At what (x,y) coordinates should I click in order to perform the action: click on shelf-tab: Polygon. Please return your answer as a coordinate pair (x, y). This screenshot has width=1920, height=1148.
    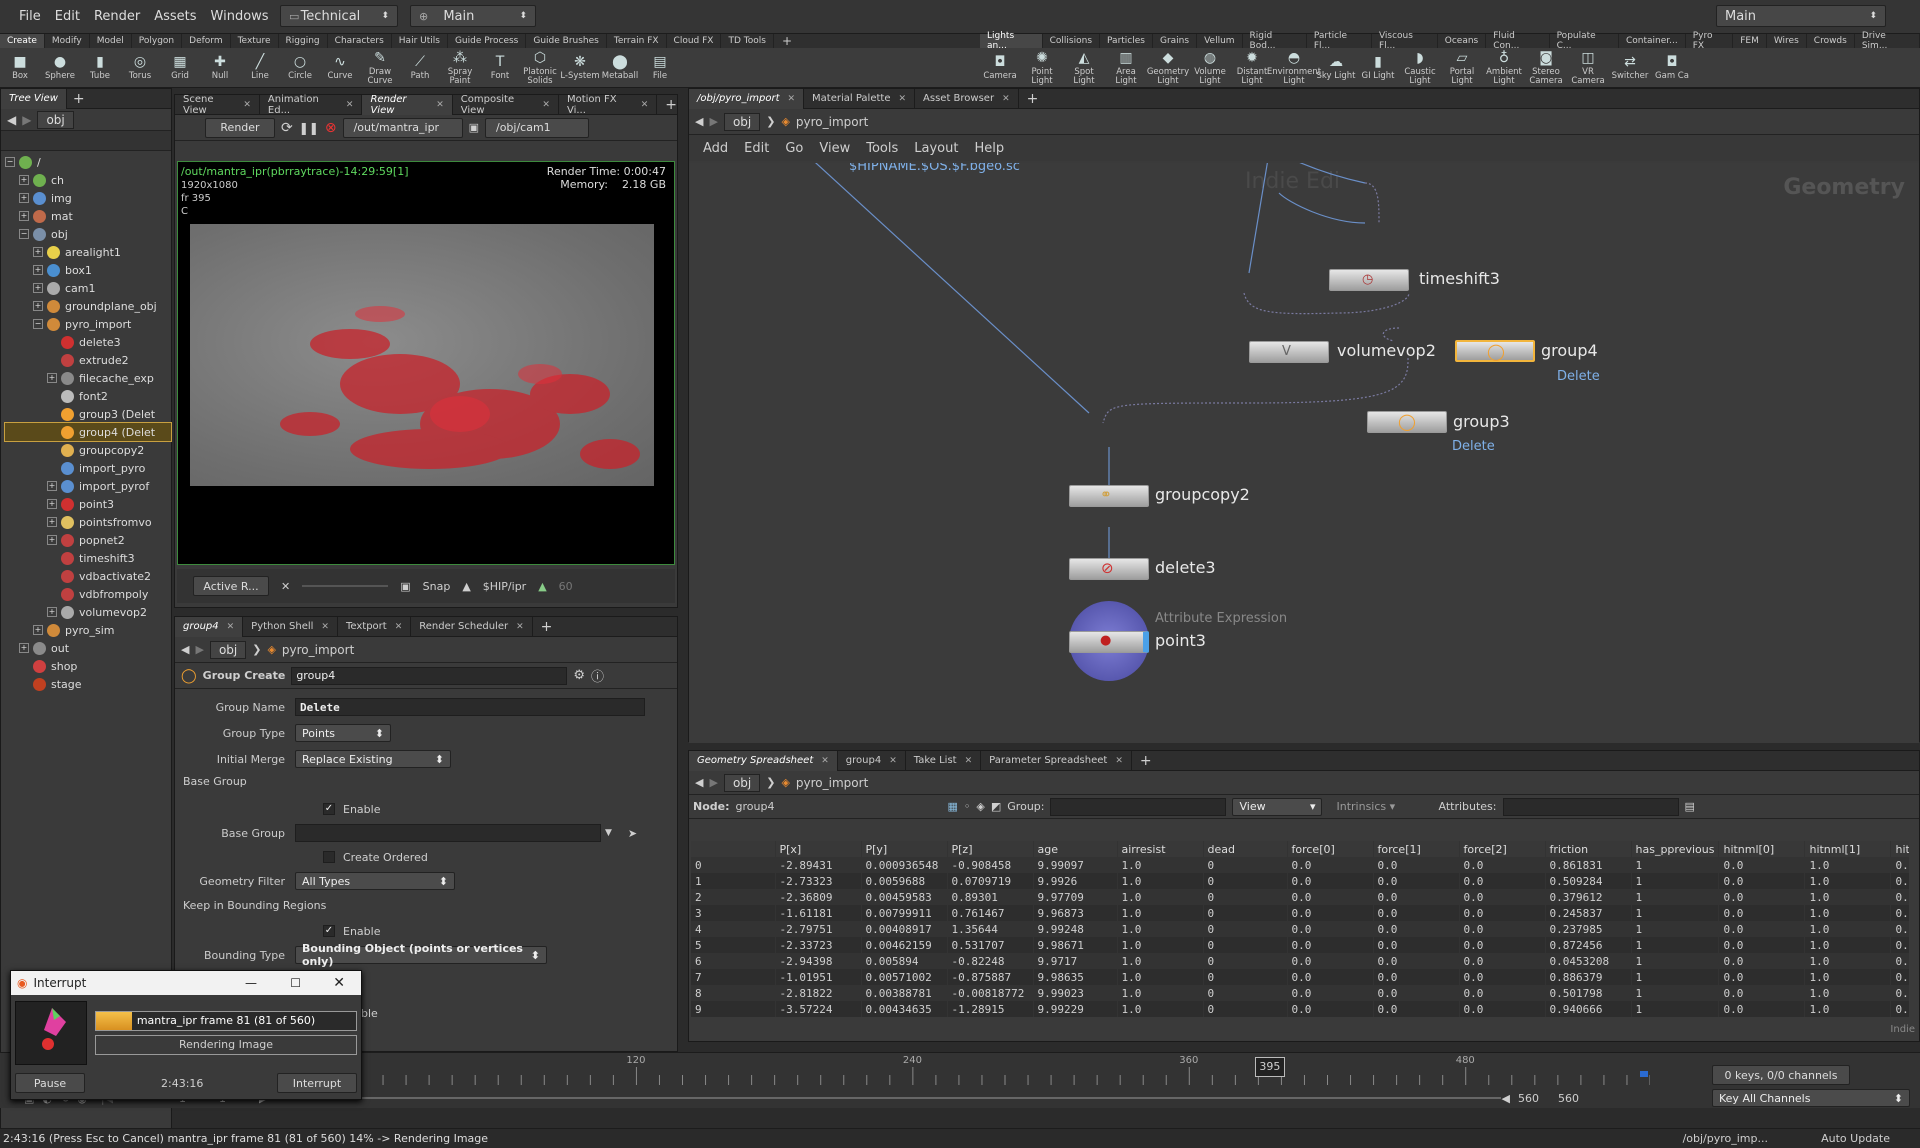
    Looking at the image, I should click on (157, 41).